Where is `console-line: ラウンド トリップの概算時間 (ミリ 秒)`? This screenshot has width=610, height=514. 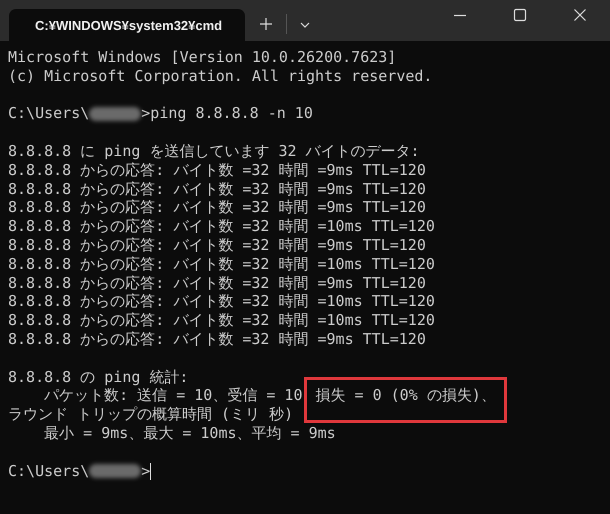
console-line: ラウンド トリップの概算時間 (ミリ 秒) is located at coordinates (151, 414).